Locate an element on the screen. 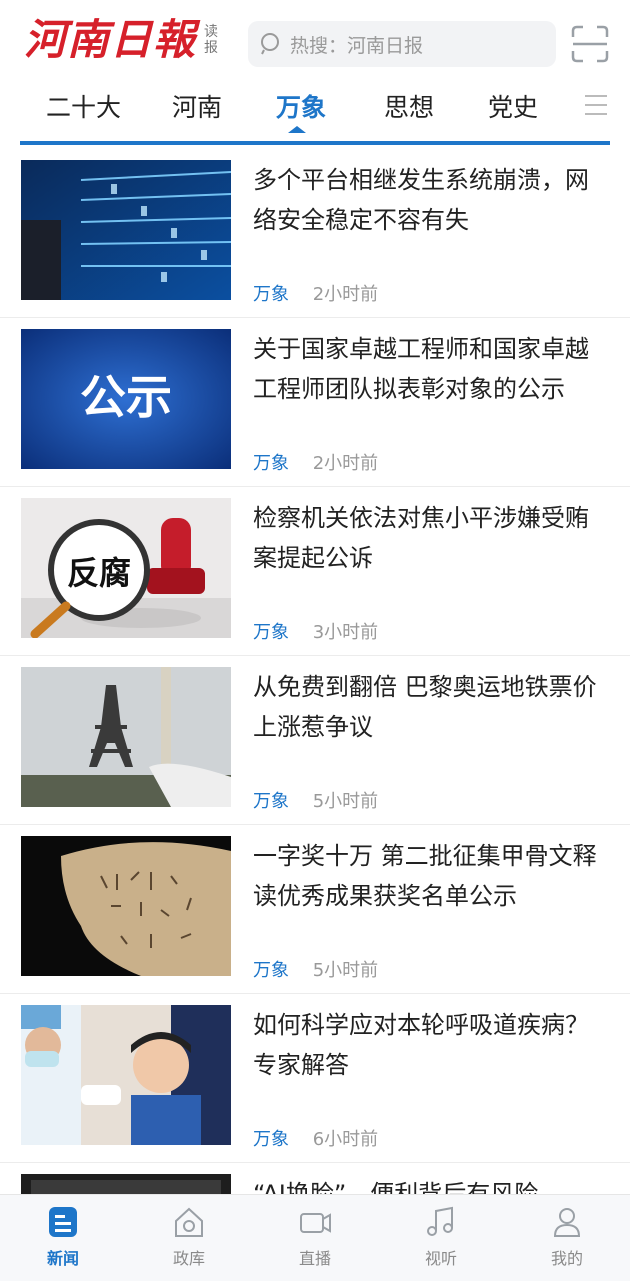  news-item: 从免费到翻倍 巴黎奥运地铁票价上涨惹争议 万象 5小时前 is located at coordinates (315, 740).